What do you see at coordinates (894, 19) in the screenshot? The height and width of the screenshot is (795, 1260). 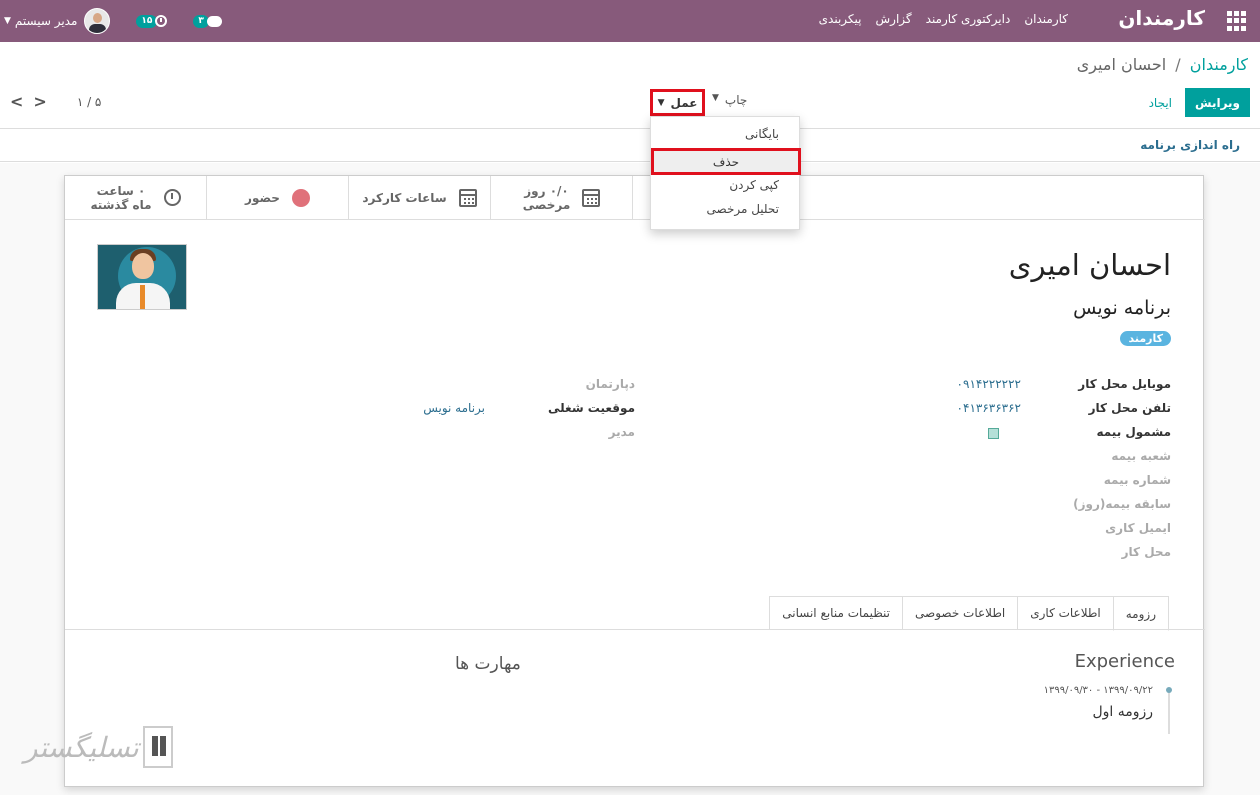 I see `menu-reporting: گزارش` at bounding box center [894, 19].